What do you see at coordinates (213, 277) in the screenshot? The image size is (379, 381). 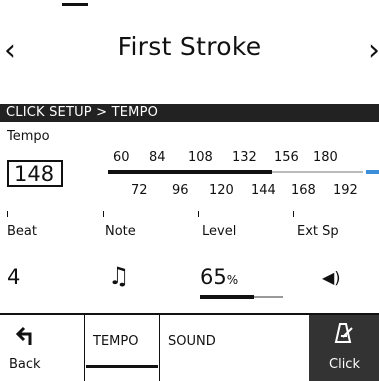 I see `level-number: 65` at bounding box center [213, 277].